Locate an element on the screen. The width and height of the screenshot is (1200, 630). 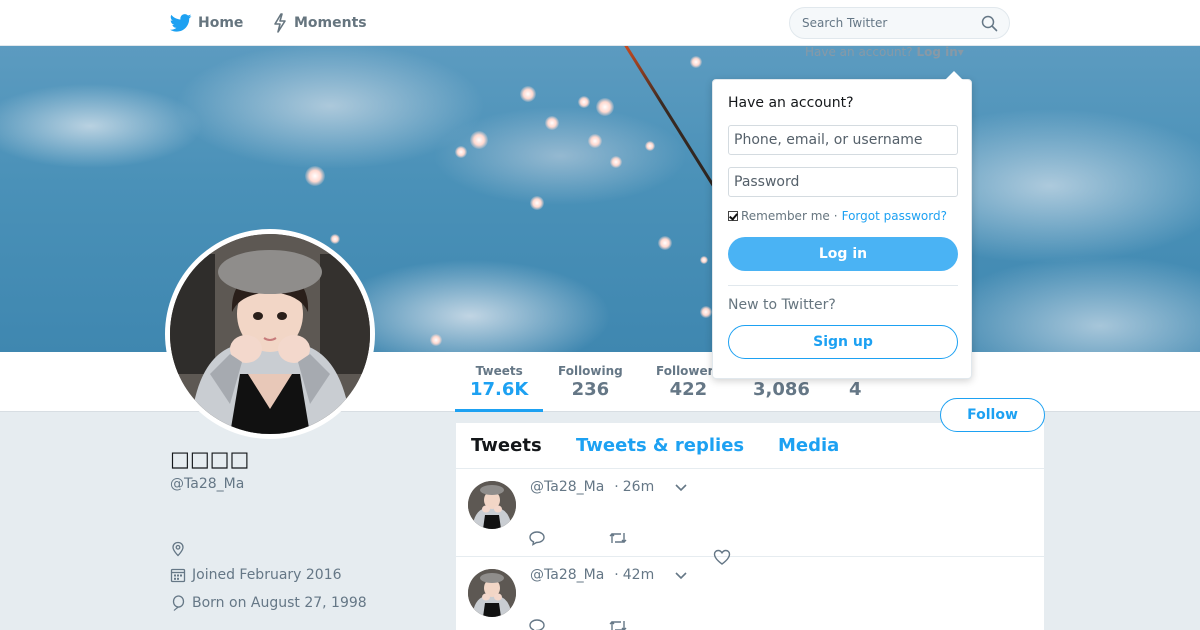
signup-button: Sign up is located at coordinates (843, 342).